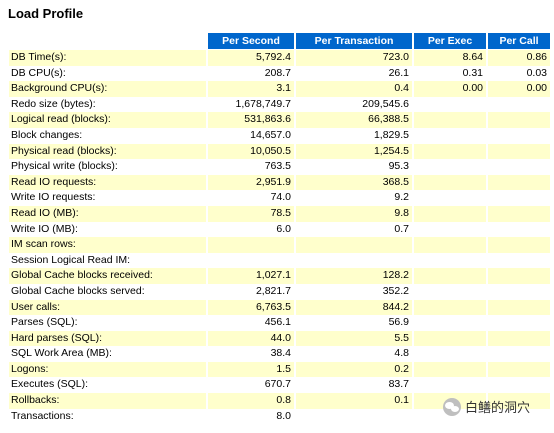 This screenshot has height=433, width=554. What do you see at coordinates (279, 104) in the screenshot?
I see `table-row: Redo size (bytes): 1,678,749.7 209,545.6` at bounding box center [279, 104].